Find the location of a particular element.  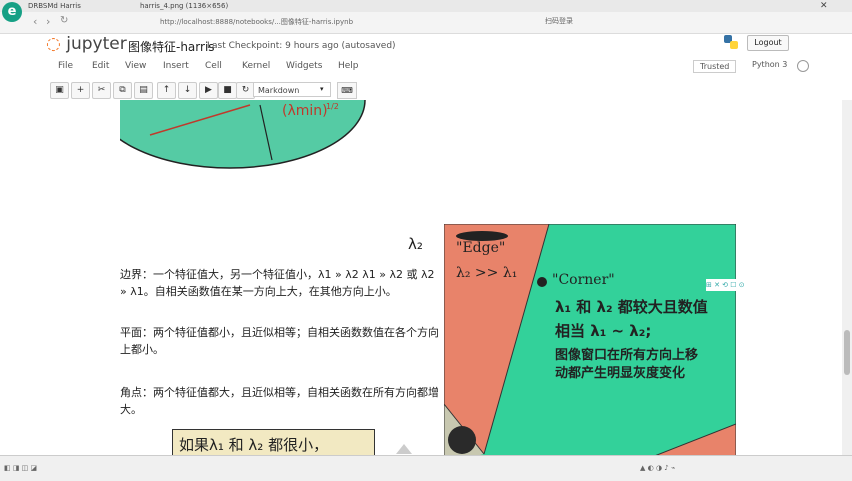

menu-widgets: Widgets is located at coordinates (304, 66).